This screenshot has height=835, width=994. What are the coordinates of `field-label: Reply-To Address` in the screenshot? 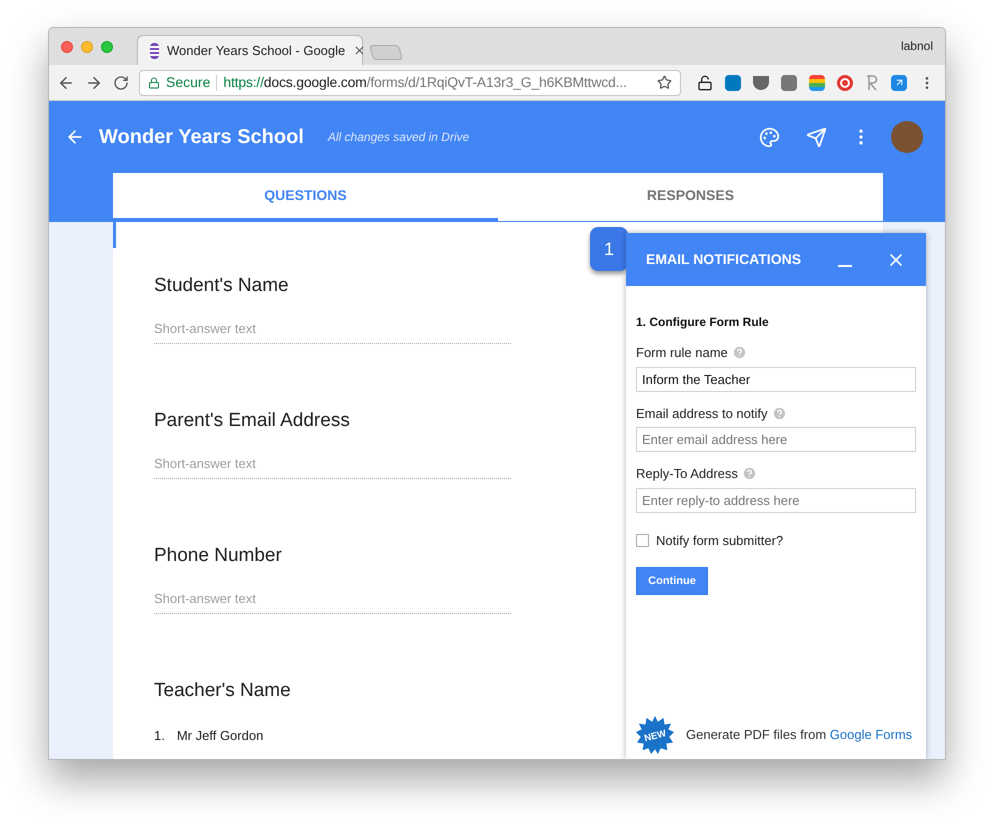 It's located at (687, 474).